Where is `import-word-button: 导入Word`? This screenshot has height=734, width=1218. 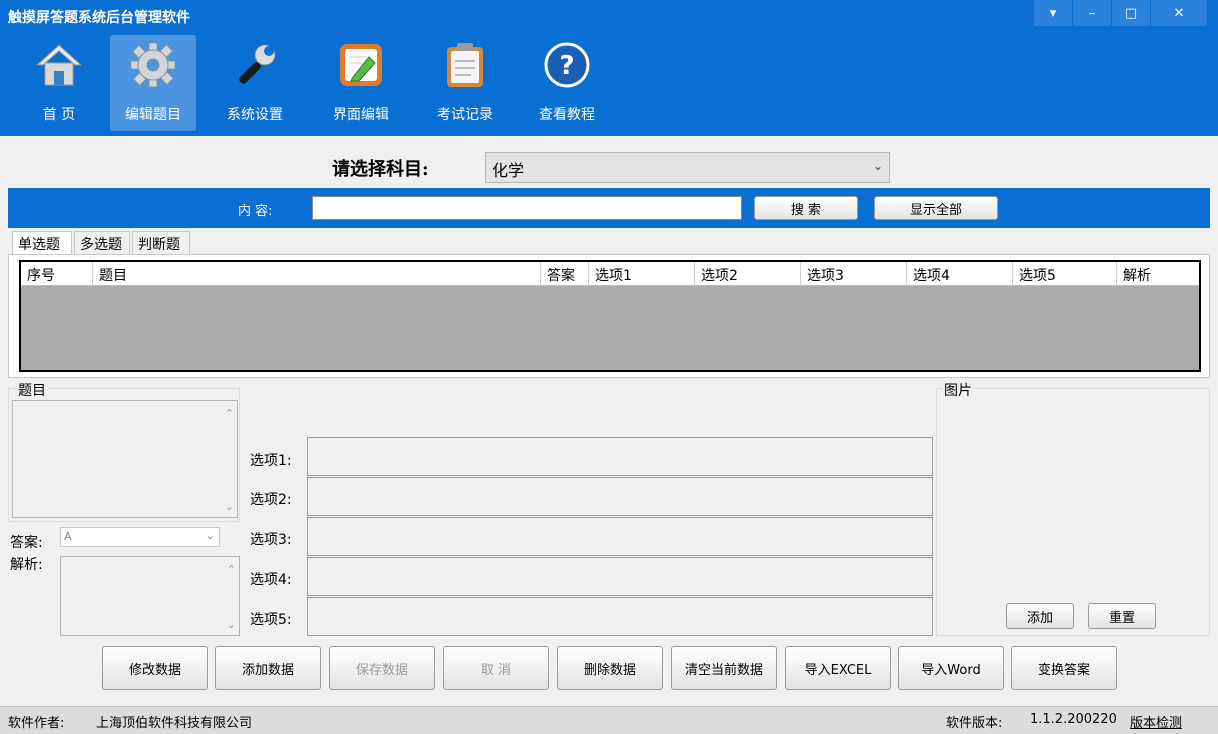 import-word-button: 导入Word is located at coordinates (951, 668).